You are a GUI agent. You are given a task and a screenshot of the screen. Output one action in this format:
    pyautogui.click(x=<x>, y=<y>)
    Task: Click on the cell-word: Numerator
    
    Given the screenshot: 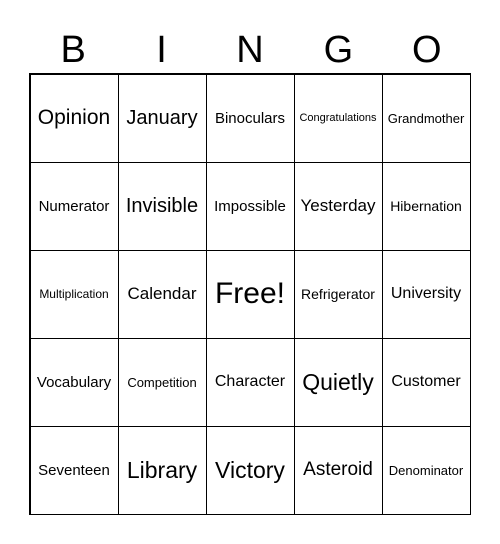 What is the action you would take?
    pyautogui.click(x=74, y=206)
    